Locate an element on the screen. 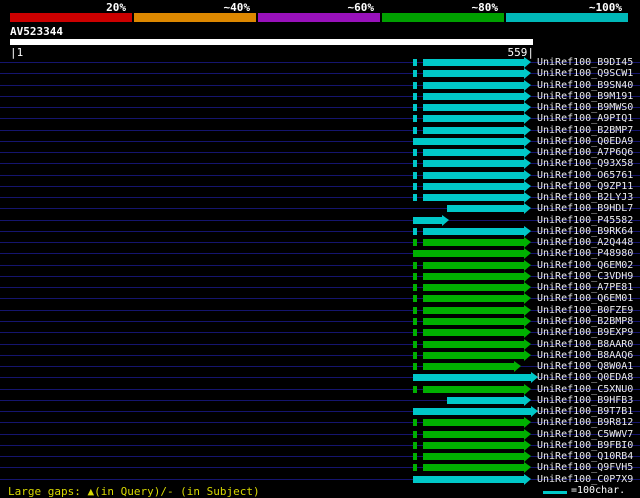  alignment-label: UniRef100_B2BMP8 is located at coordinates (585, 321).